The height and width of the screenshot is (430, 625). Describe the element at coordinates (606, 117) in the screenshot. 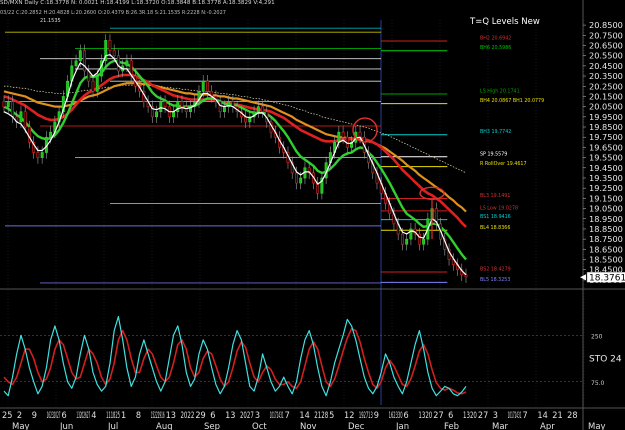

I see `price-tick-label: 19.9500` at that location.